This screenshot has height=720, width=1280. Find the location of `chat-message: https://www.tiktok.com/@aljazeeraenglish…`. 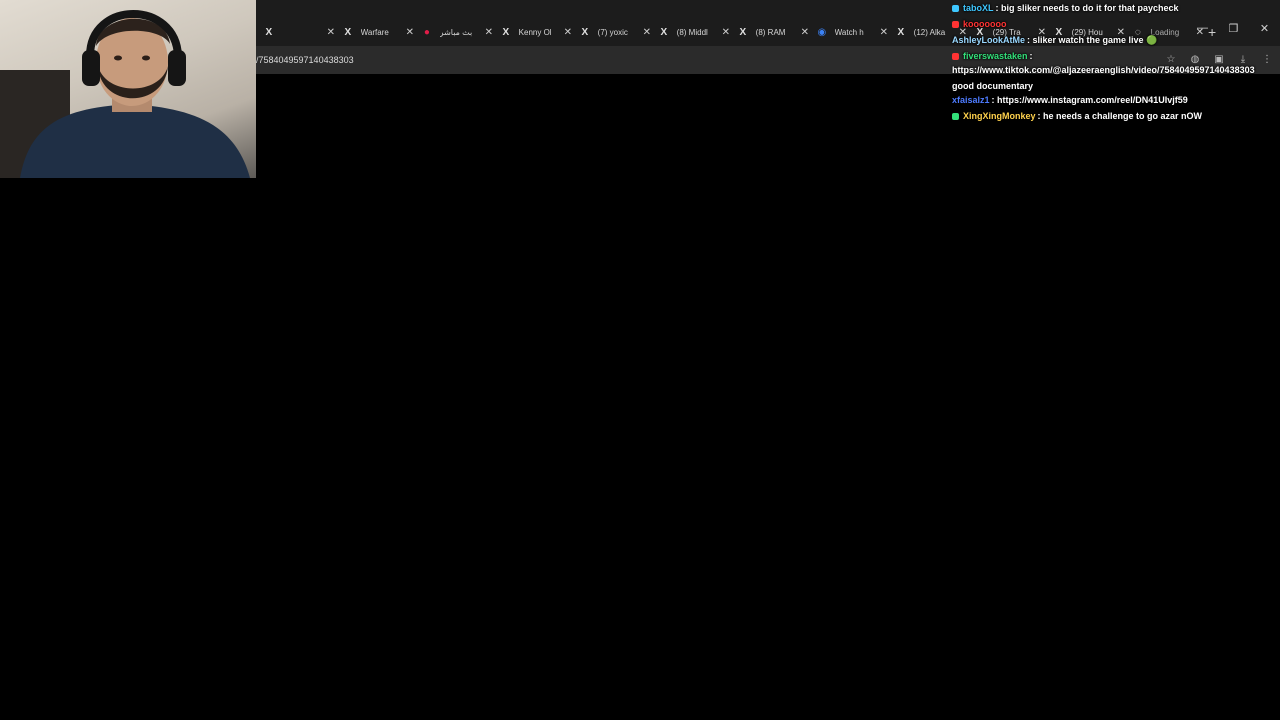

chat-message: https://www.tiktok.com/@aljazeeraenglish… is located at coordinates (1115, 78).